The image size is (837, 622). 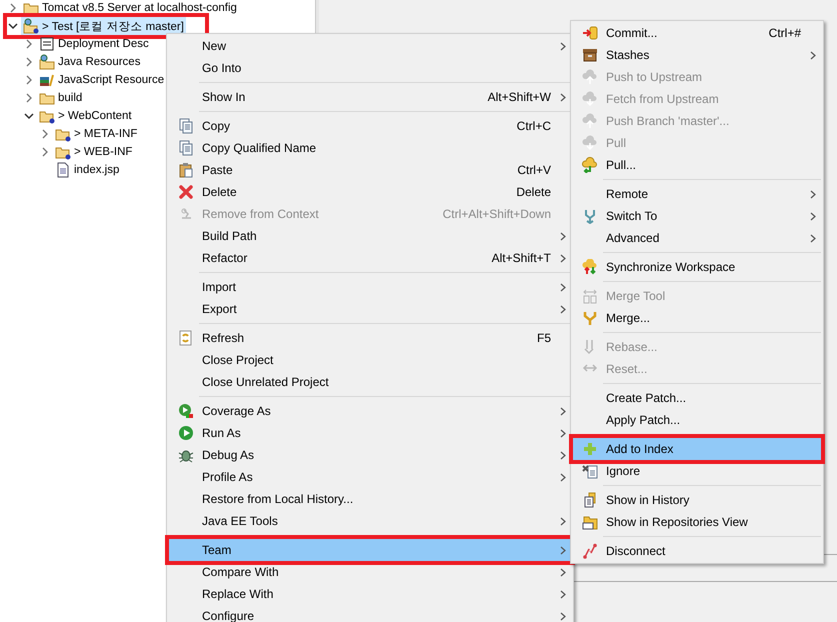 I want to click on tree-item: > WebContent, so click(x=85, y=116).